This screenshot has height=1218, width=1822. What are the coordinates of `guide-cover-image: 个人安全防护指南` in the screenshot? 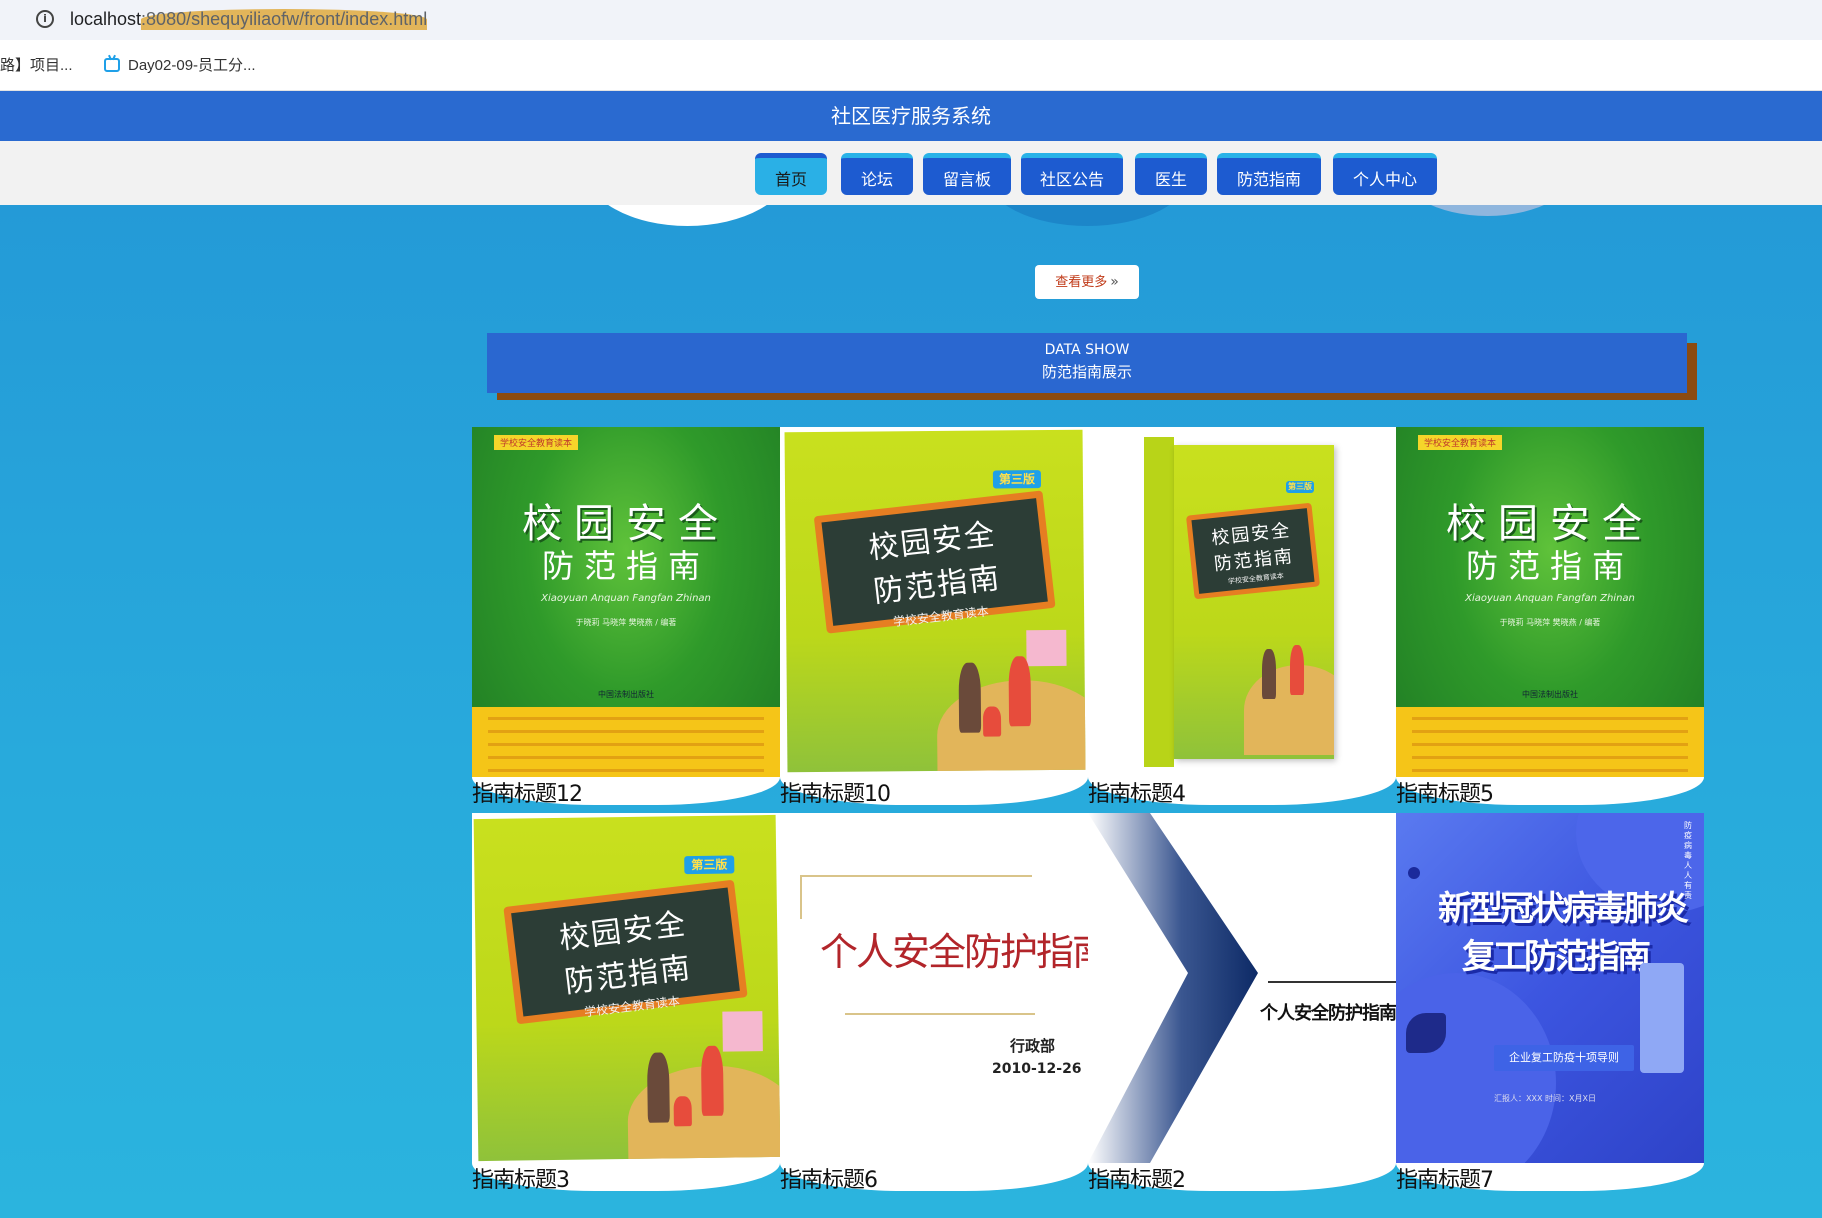 It's located at (1242, 988).